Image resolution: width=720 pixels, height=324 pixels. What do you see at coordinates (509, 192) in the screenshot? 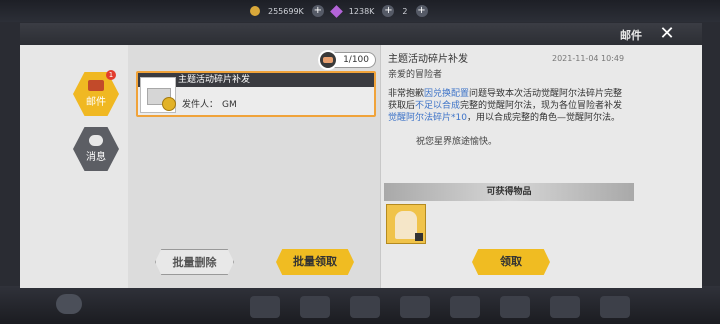
I see `items-header: 可获得物品` at bounding box center [509, 192].